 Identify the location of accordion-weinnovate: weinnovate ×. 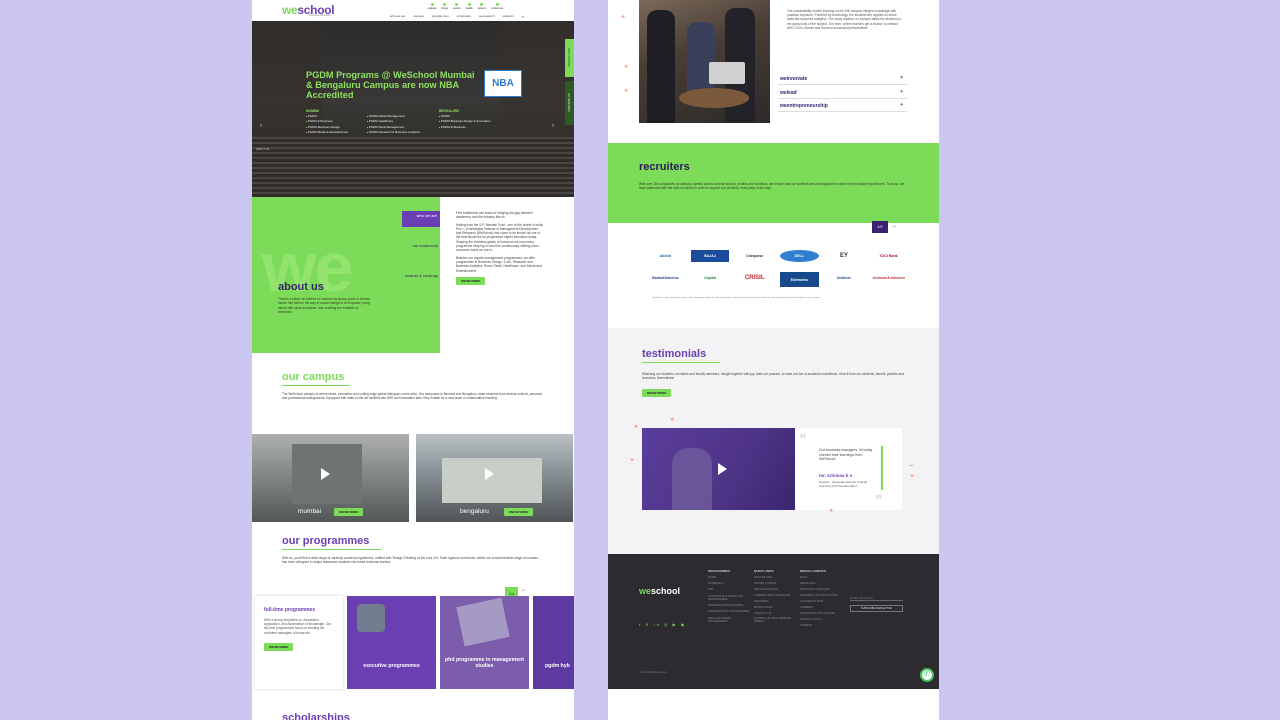
(842, 79).